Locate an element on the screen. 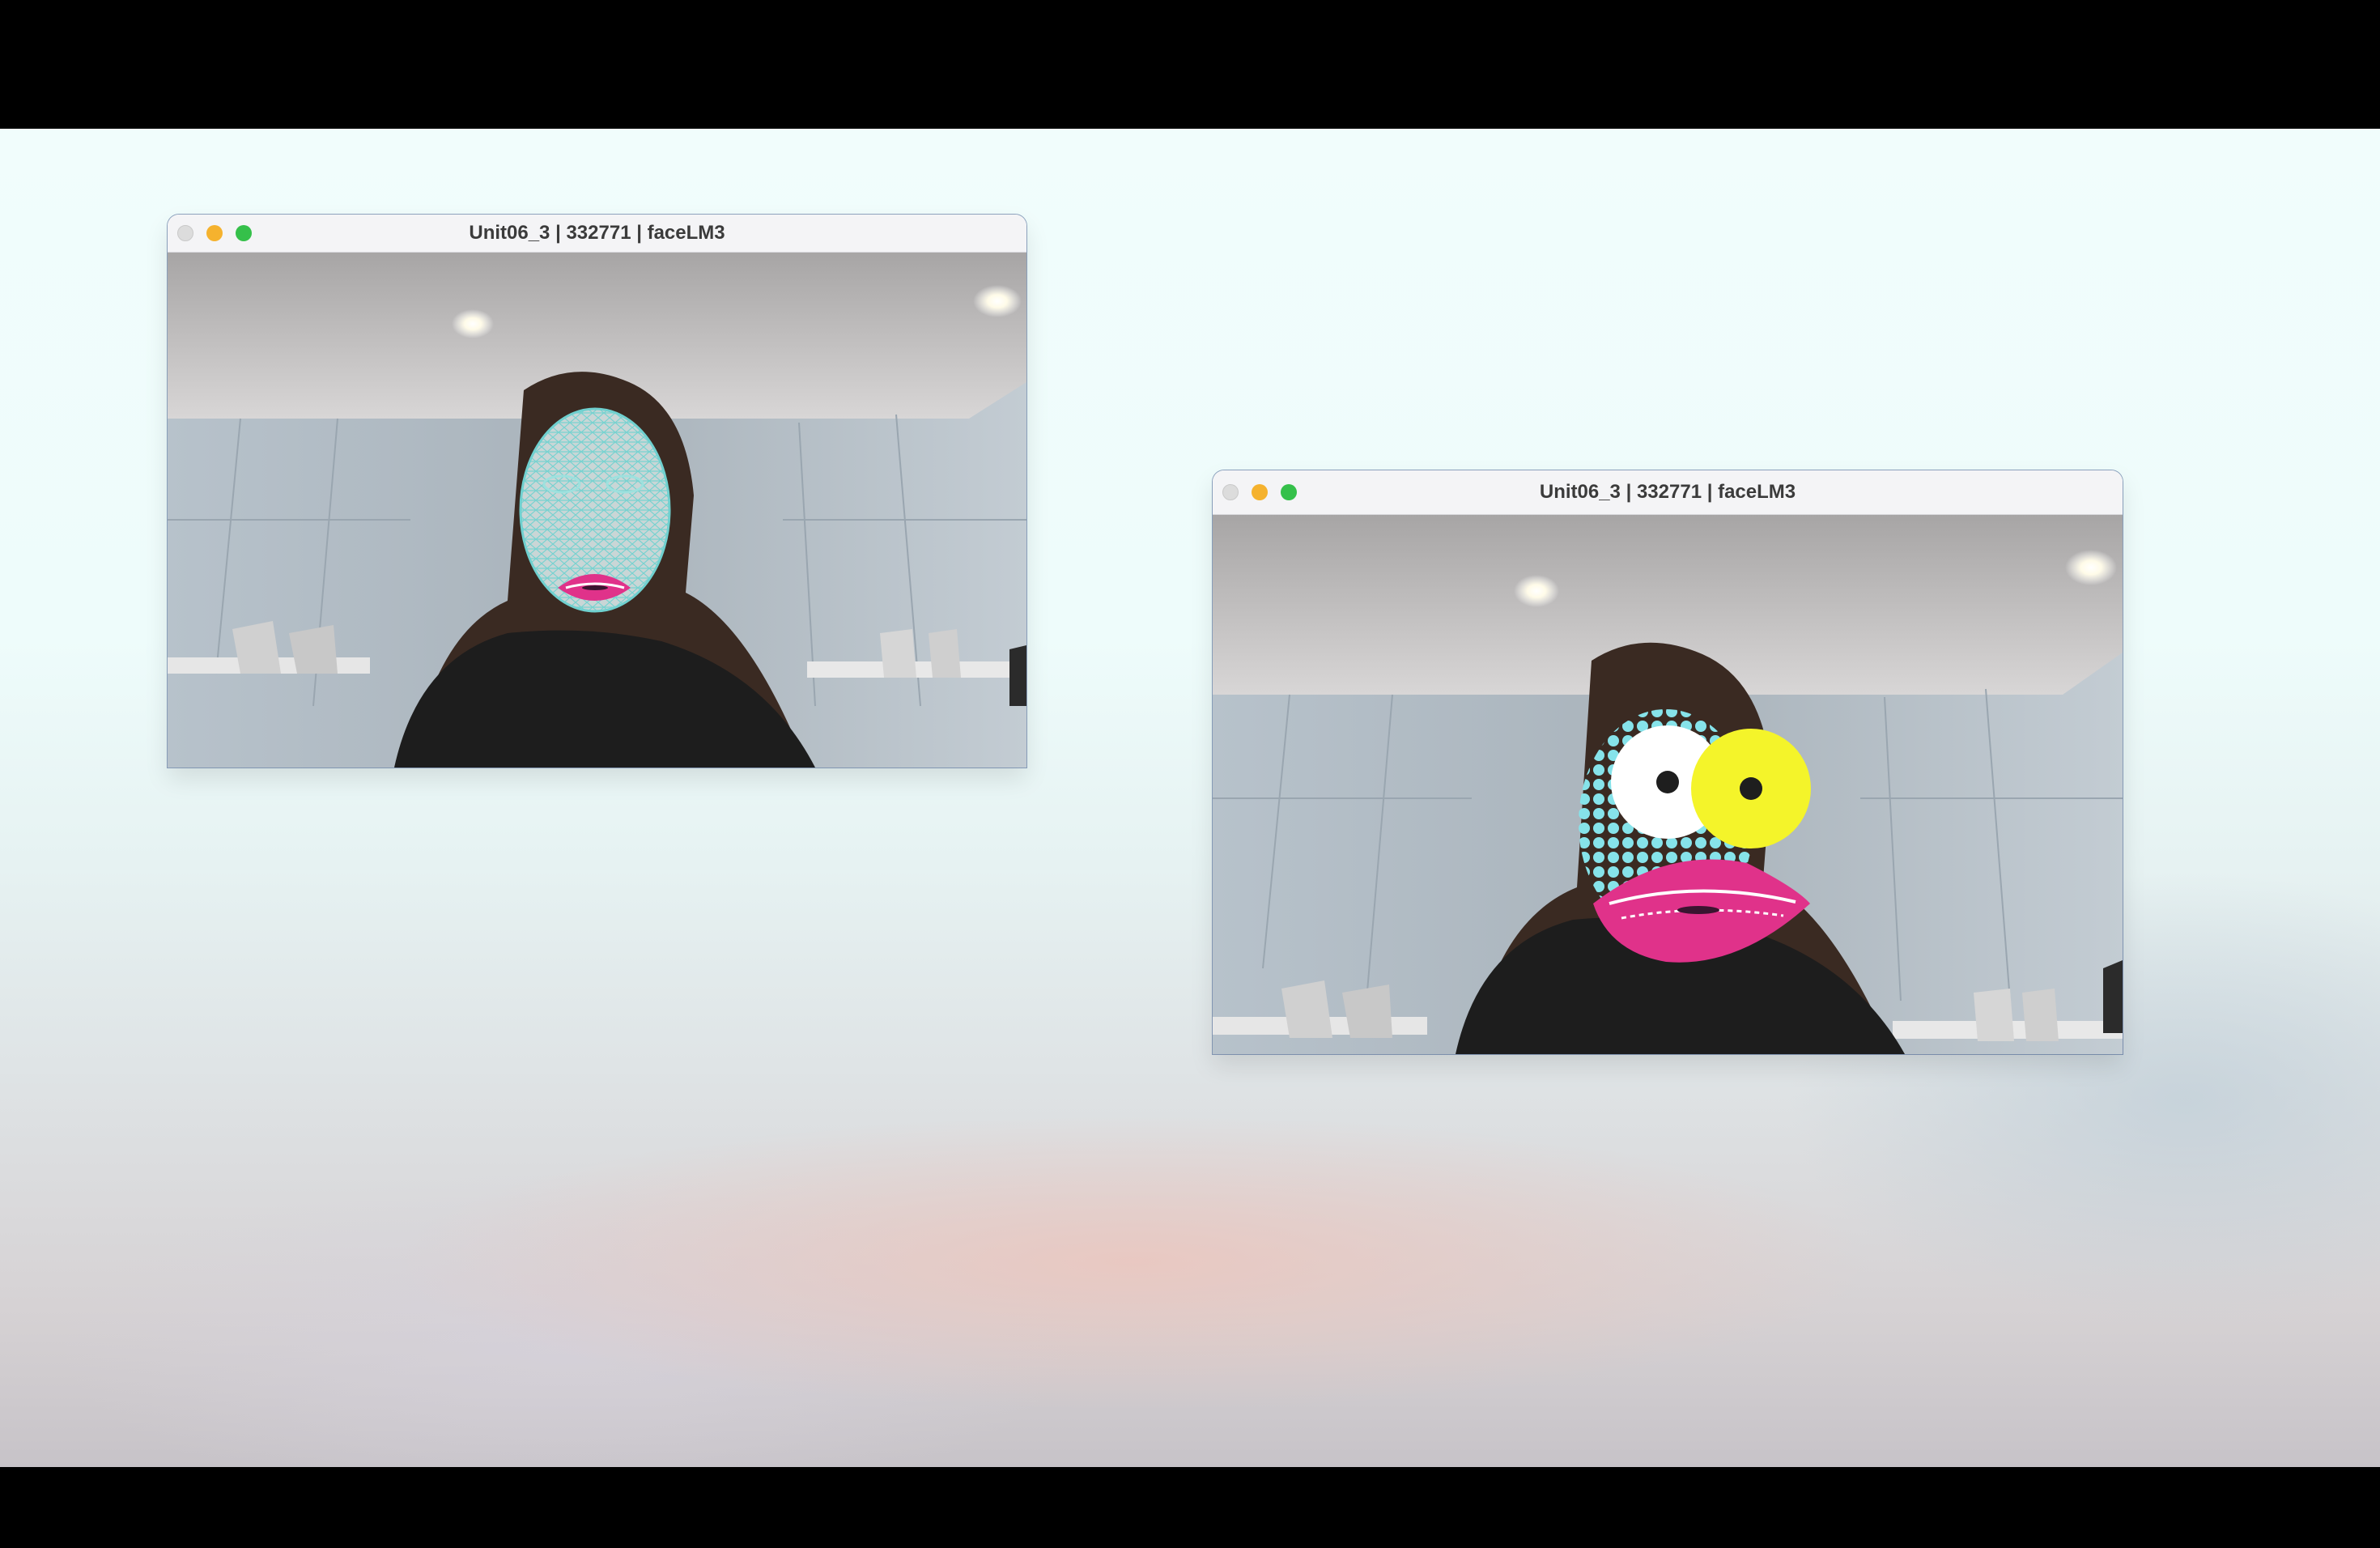  letterbox-bottom is located at coordinates (1190, 1507).